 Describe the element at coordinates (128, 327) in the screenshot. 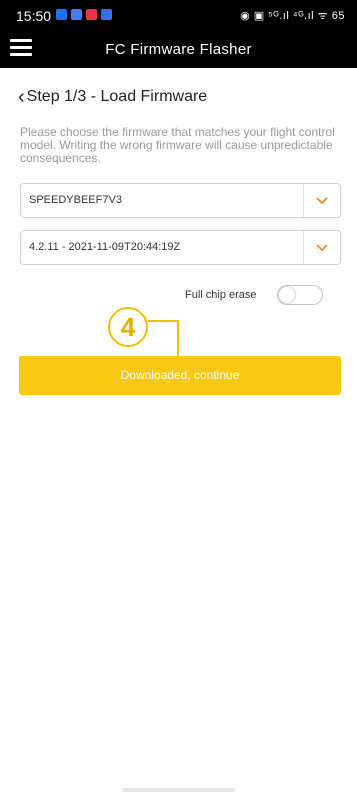

I see `annotation-number: 4` at that location.